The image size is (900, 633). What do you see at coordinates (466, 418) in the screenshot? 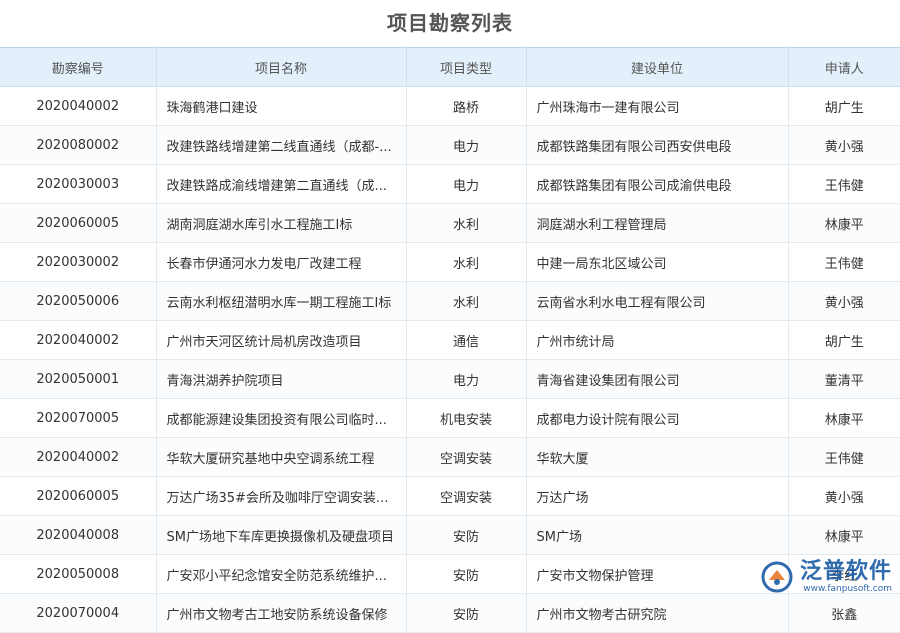
I see `cell-project-type: 机电安装` at bounding box center [466, 418].